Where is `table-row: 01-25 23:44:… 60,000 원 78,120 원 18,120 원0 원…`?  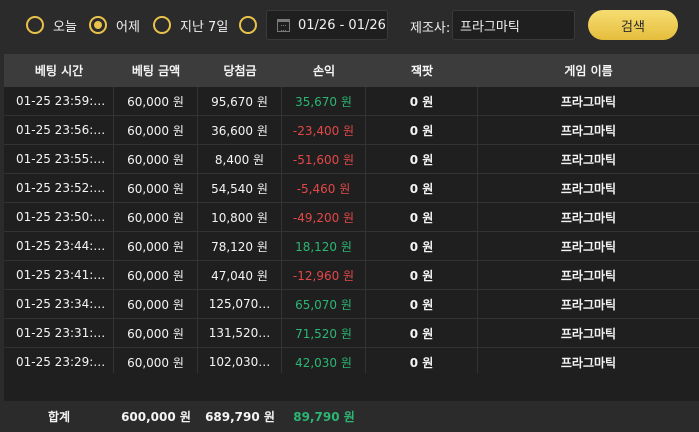
table-row: 01-25 23:44:… 60,000 원 78,120 원 18,120 원0 원… is located at coordinates (351, 246).